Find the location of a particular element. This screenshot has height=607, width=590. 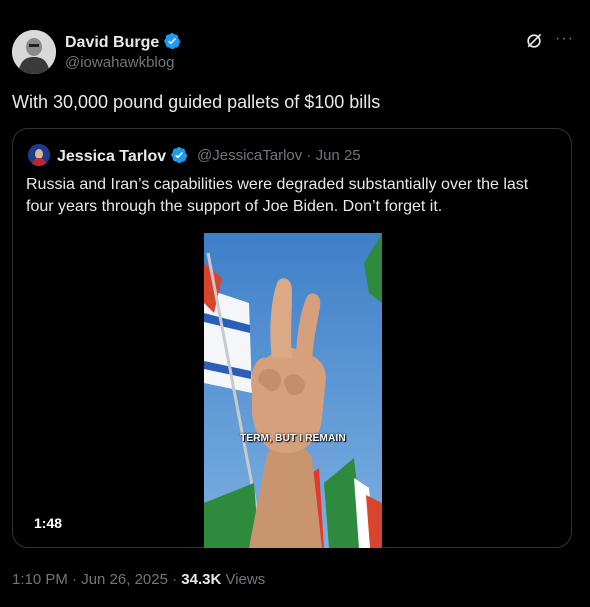

quoted-author-name-text: Jessica Tarlov is located at coordinates (111, 156).